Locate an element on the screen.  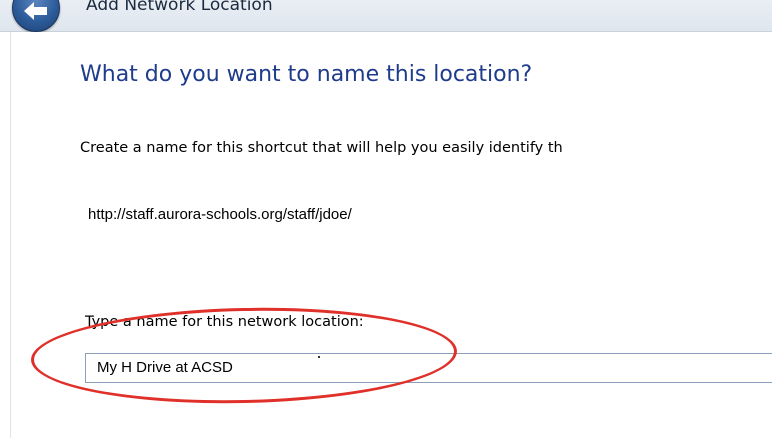
window-title: Add Network Location is located at coordinates (179, 7).